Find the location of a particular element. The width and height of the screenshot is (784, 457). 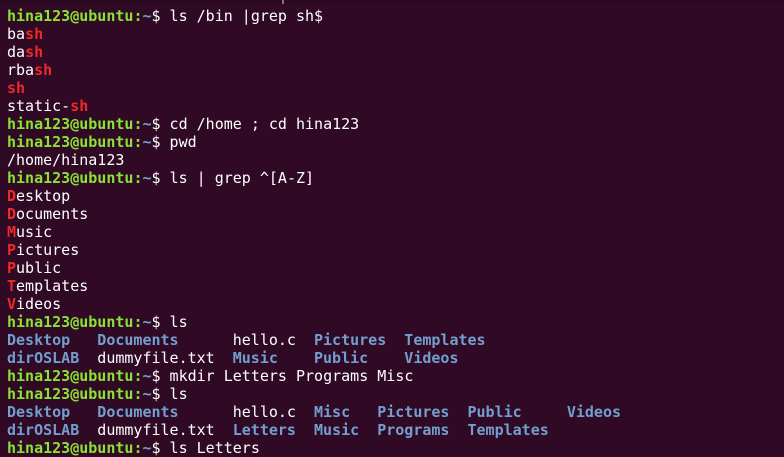

output-line: Templates is located at coordinates (395, 286).